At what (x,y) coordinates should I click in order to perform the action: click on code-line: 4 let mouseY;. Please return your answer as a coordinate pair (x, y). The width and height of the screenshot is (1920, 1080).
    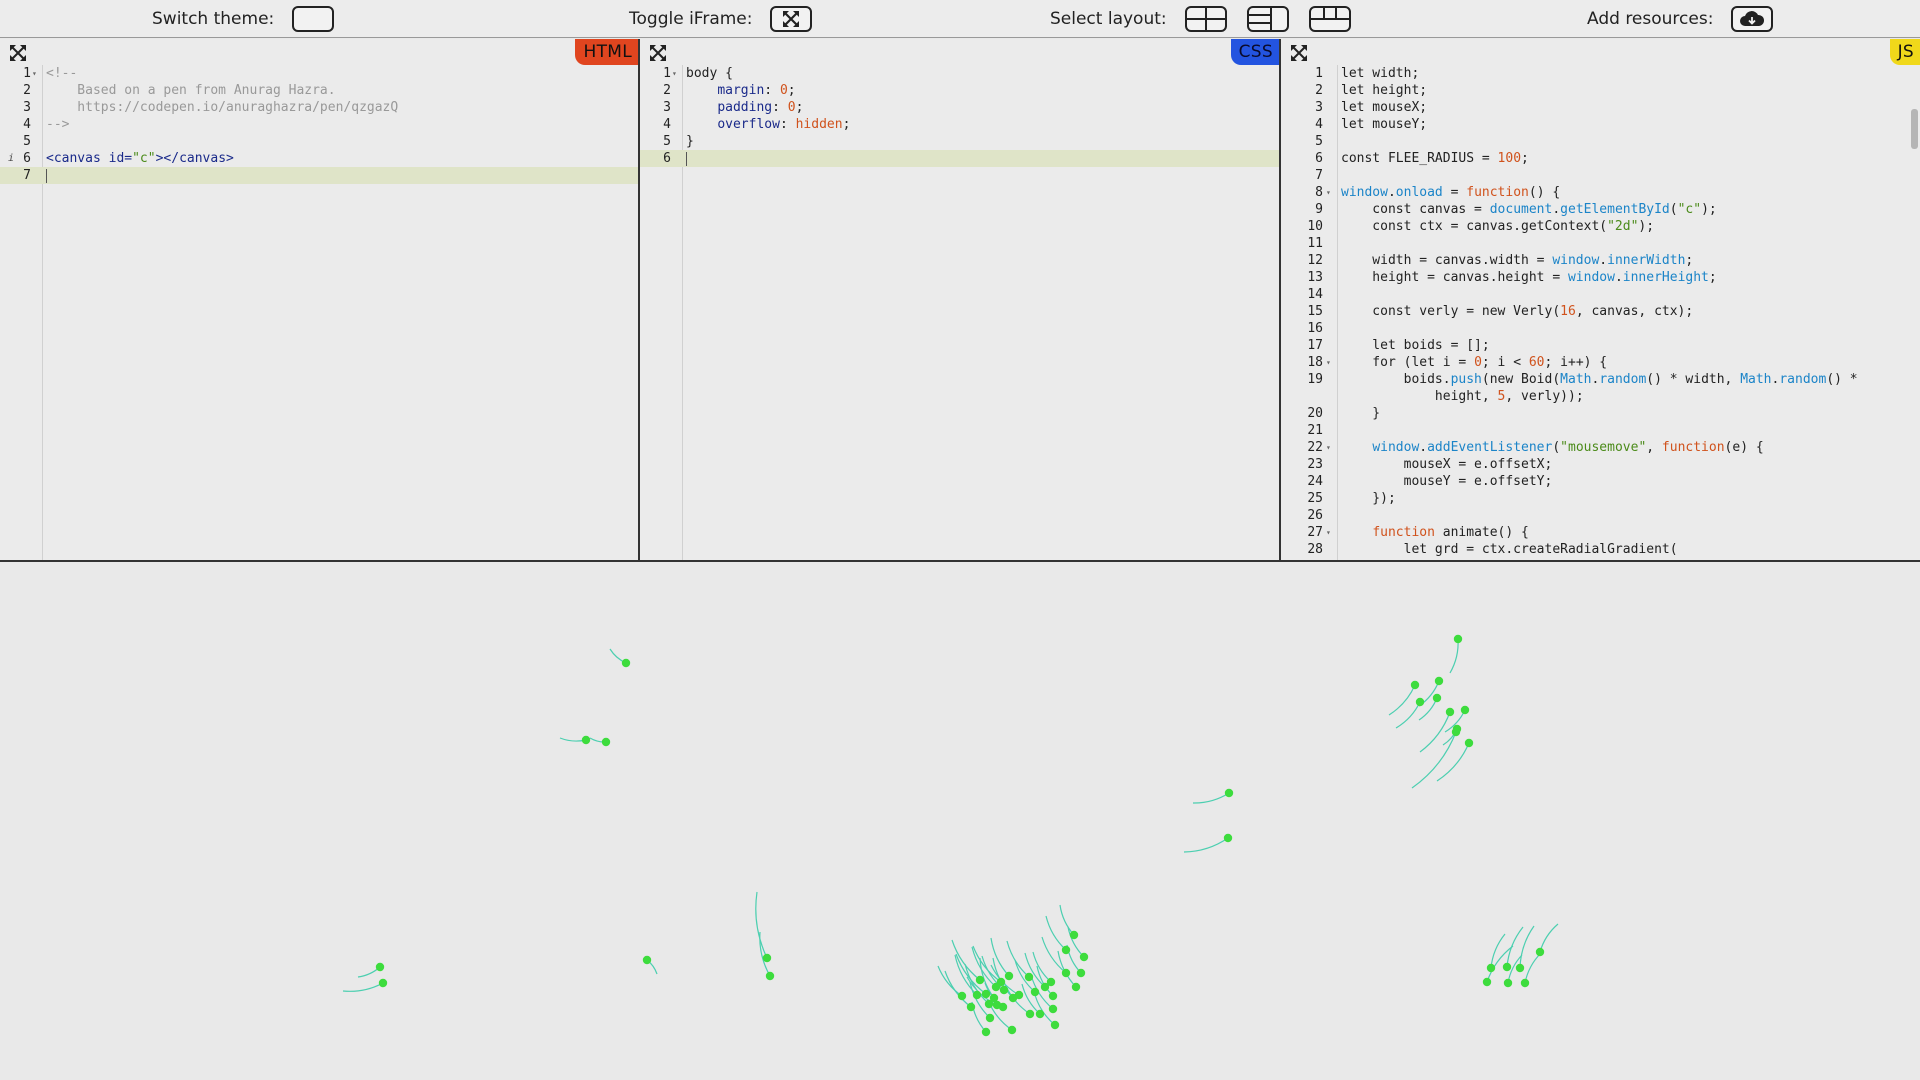
    Looking at the image, I should click on (1600, 124).